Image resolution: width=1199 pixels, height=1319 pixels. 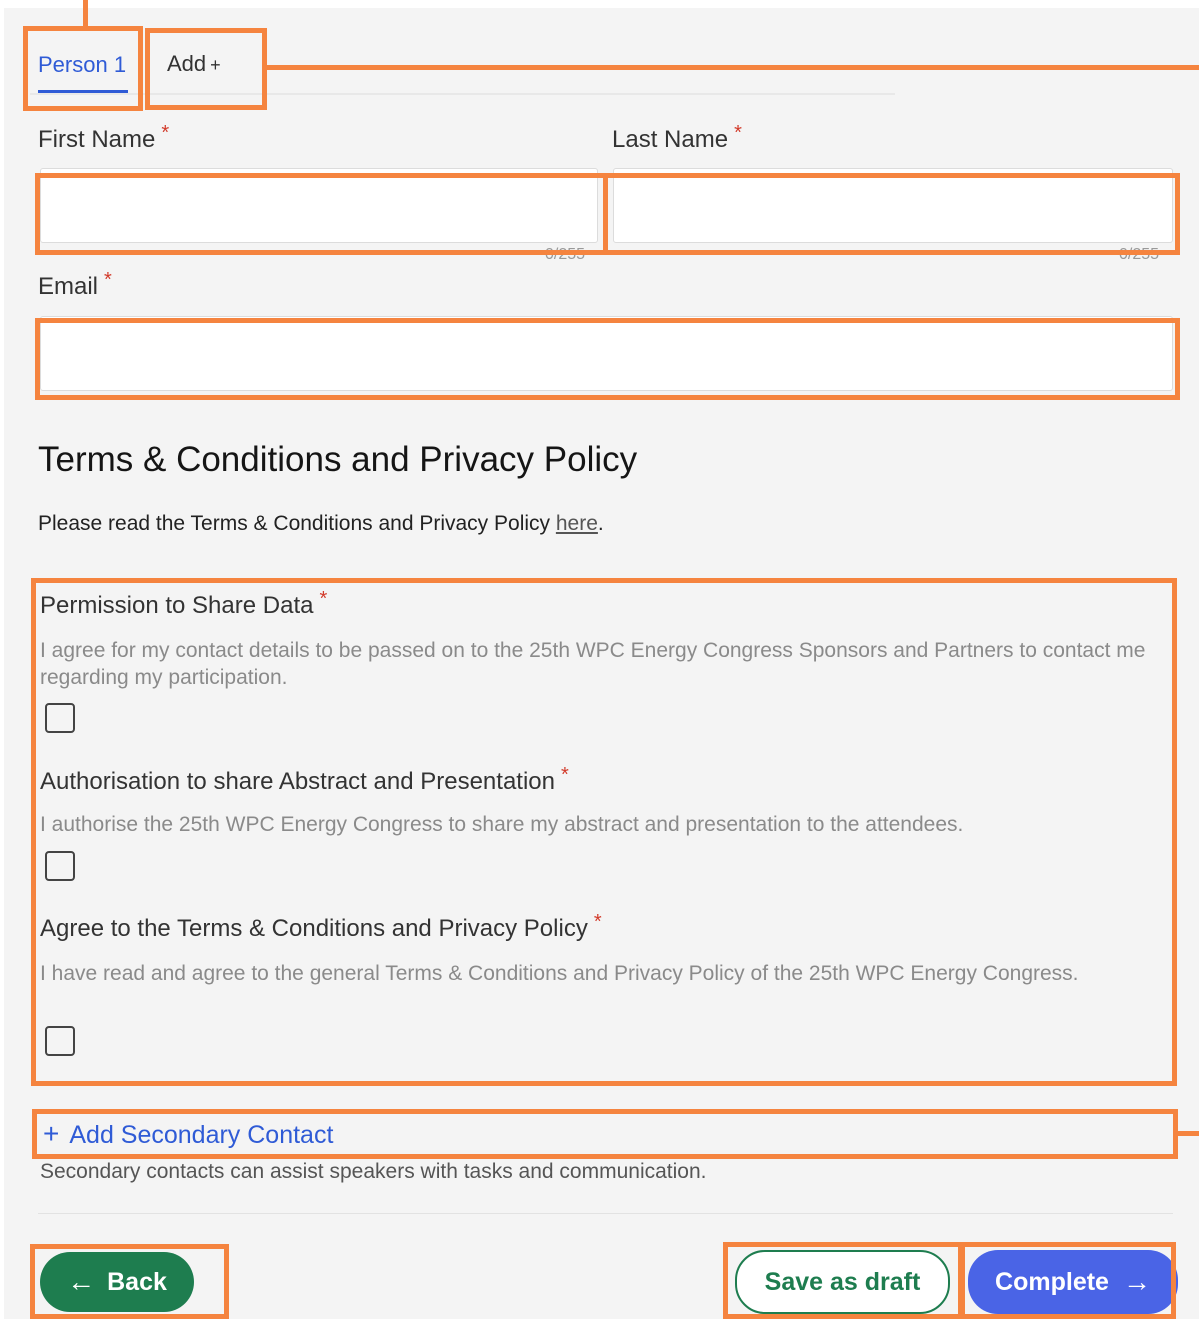 I want to click on tabs-divider, so click(x=462, y=94).